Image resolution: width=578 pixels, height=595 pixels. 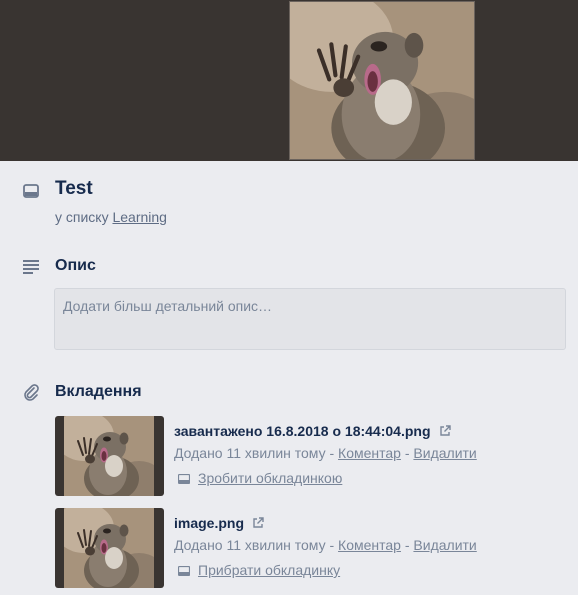 What do you see at coordinates (31, 267) in the screenshot?
I see `description-lines-icon` at bounding box center [31, 267].